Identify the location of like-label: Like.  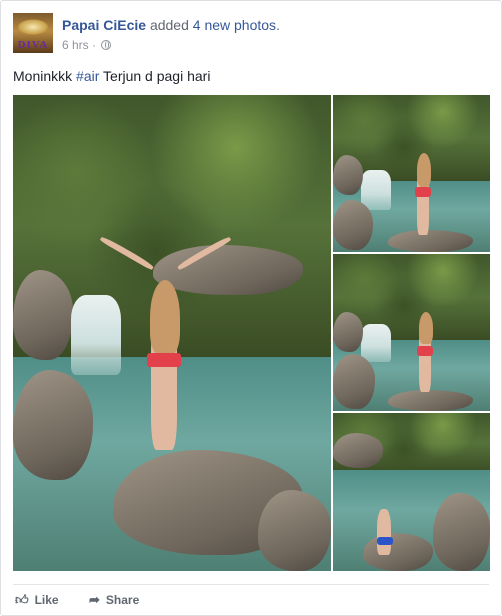
(46, 600).